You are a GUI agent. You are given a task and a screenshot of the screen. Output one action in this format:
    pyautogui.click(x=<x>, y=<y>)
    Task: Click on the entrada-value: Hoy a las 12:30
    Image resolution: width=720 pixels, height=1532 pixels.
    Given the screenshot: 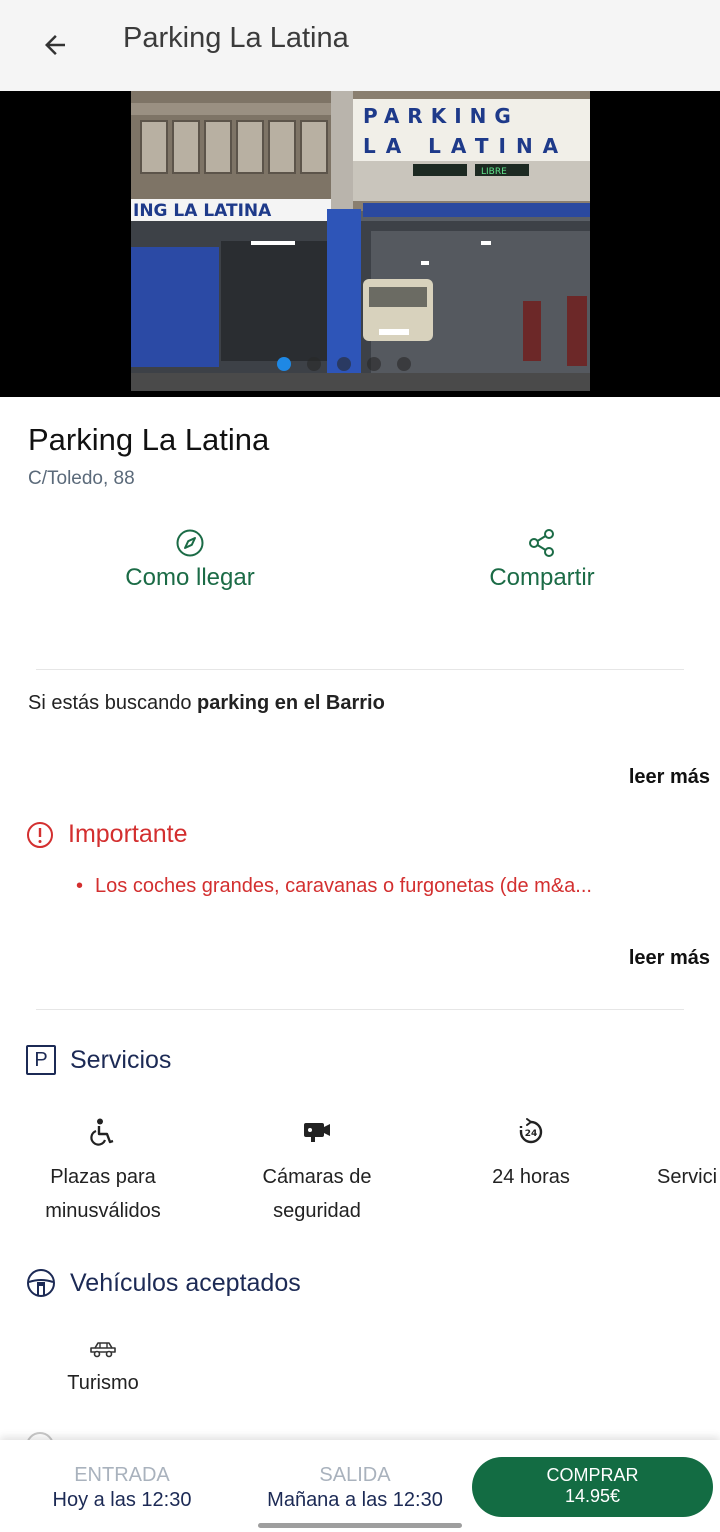 What is the action you would take?
    pyautogui.click(x=122, y=1500)
    